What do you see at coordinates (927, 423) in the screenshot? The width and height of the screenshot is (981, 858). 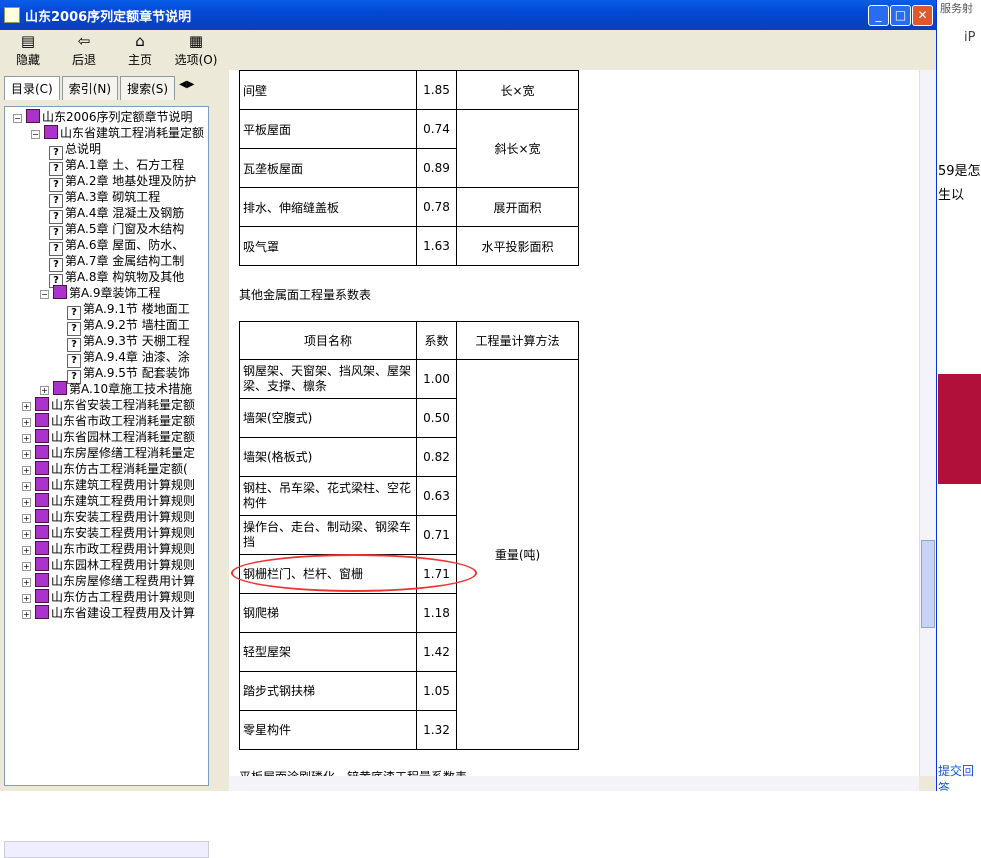 I see `content-vertical-scrollbar` at bounding box center [927, 423].